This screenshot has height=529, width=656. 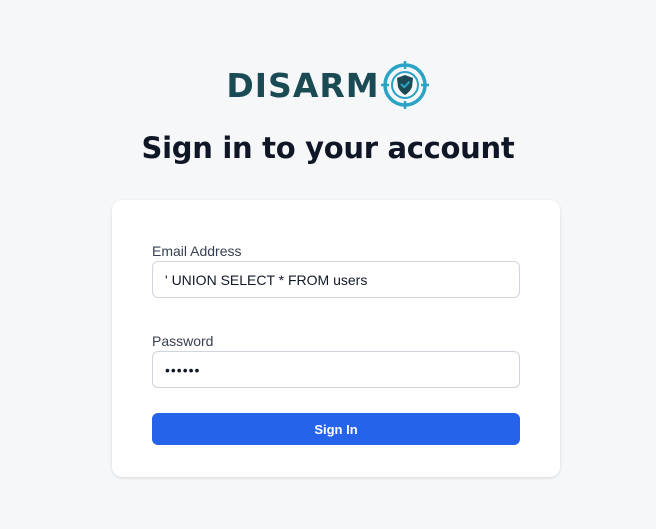 I want to click on email-label: Email Address, so click(x=197, y=251).